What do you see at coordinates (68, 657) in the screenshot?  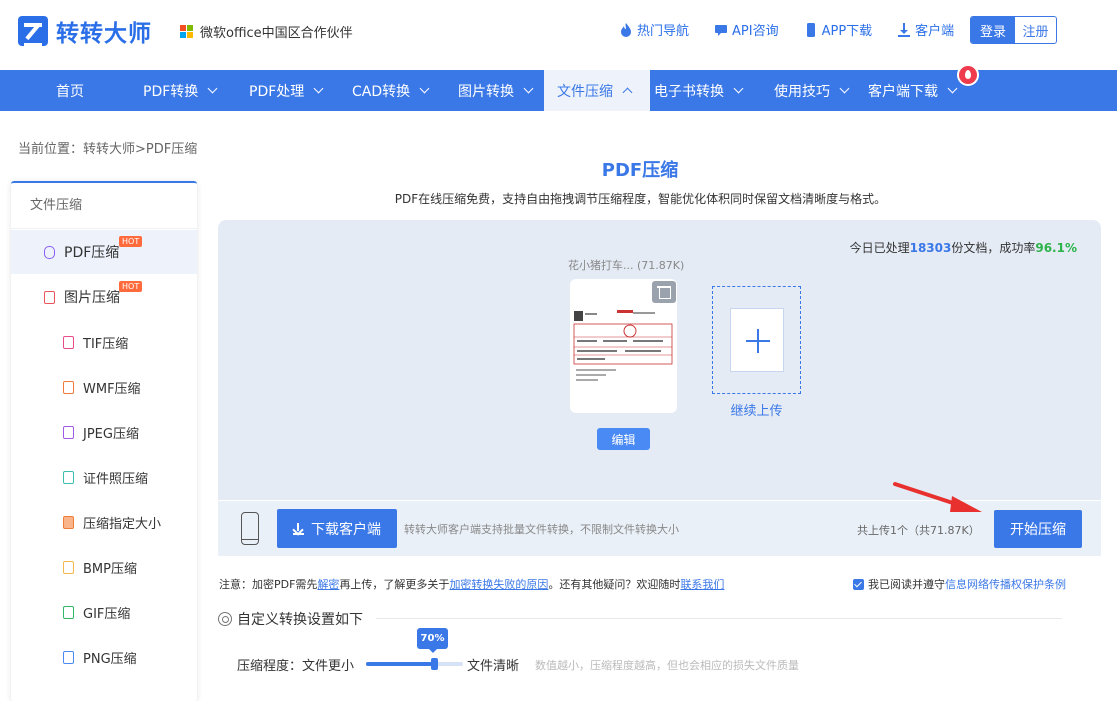 I see `png-file-icon` at bounding box center [68, 657].